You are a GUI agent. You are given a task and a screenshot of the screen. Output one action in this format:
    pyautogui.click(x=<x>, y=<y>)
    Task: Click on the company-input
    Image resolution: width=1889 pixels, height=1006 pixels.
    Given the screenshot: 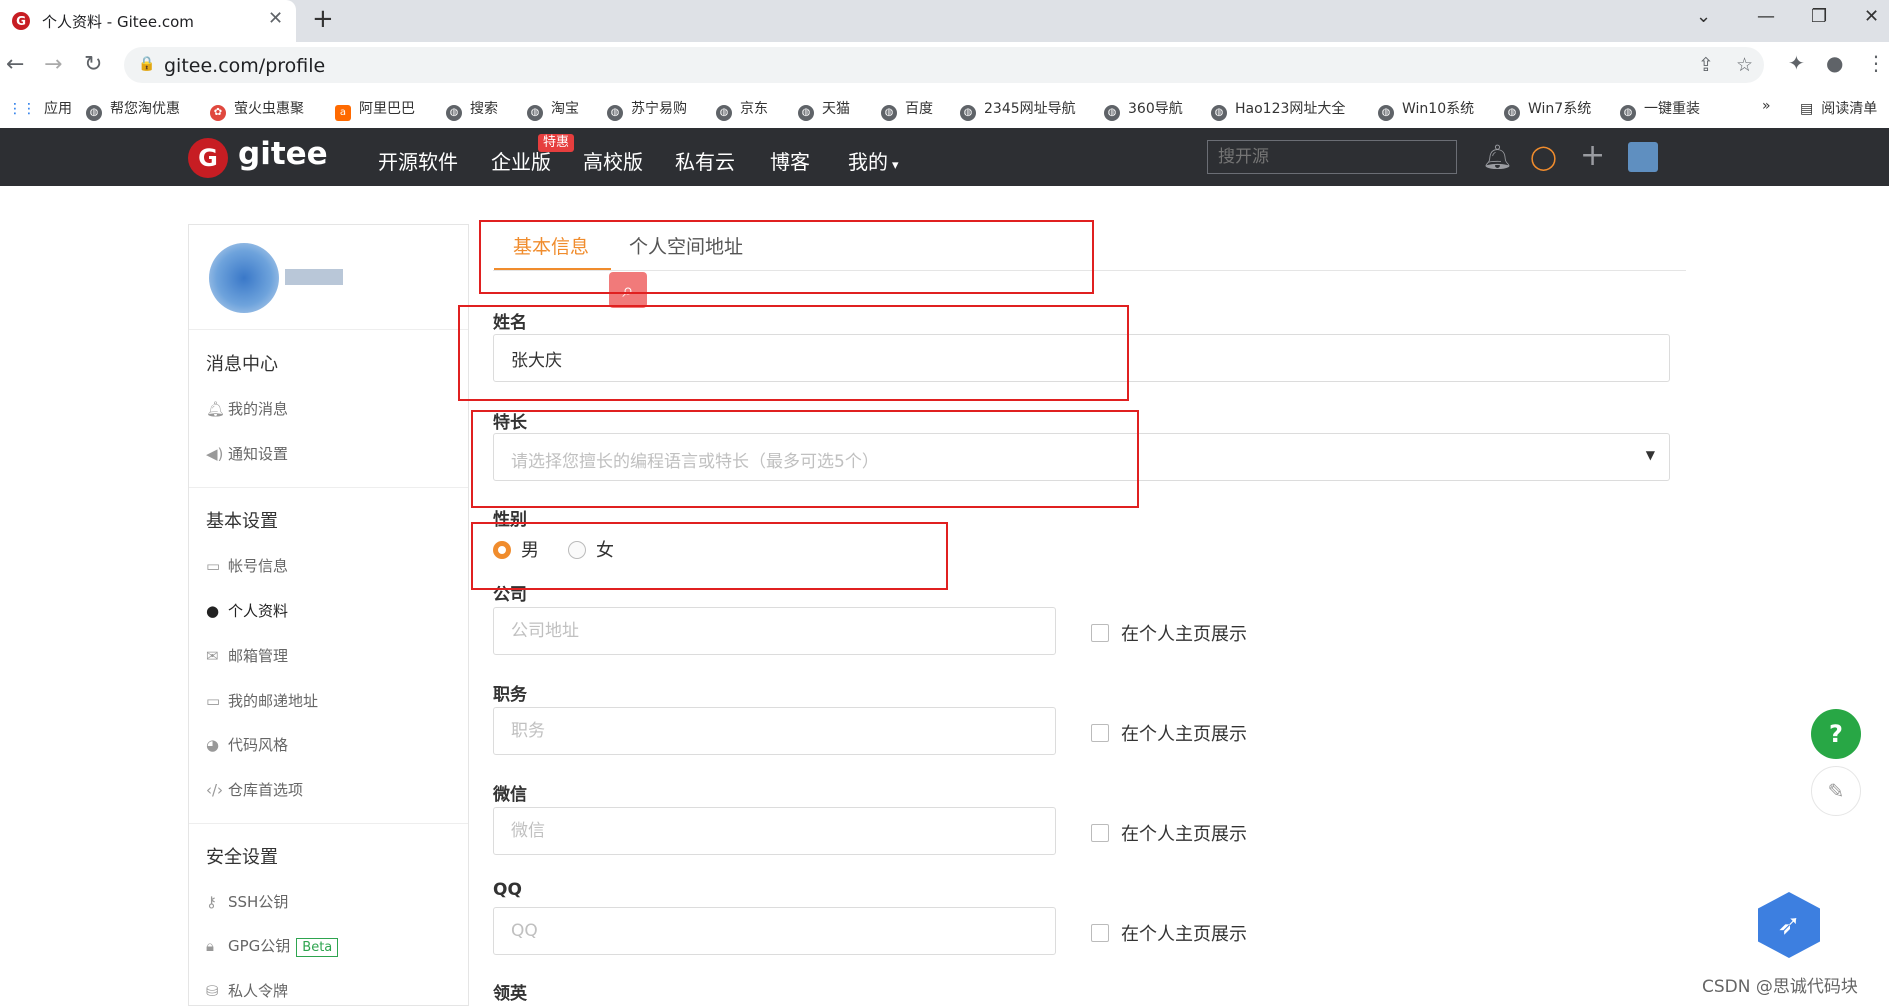 What is the action you would take?
    pyautogui.click(x=774, y=631)
    